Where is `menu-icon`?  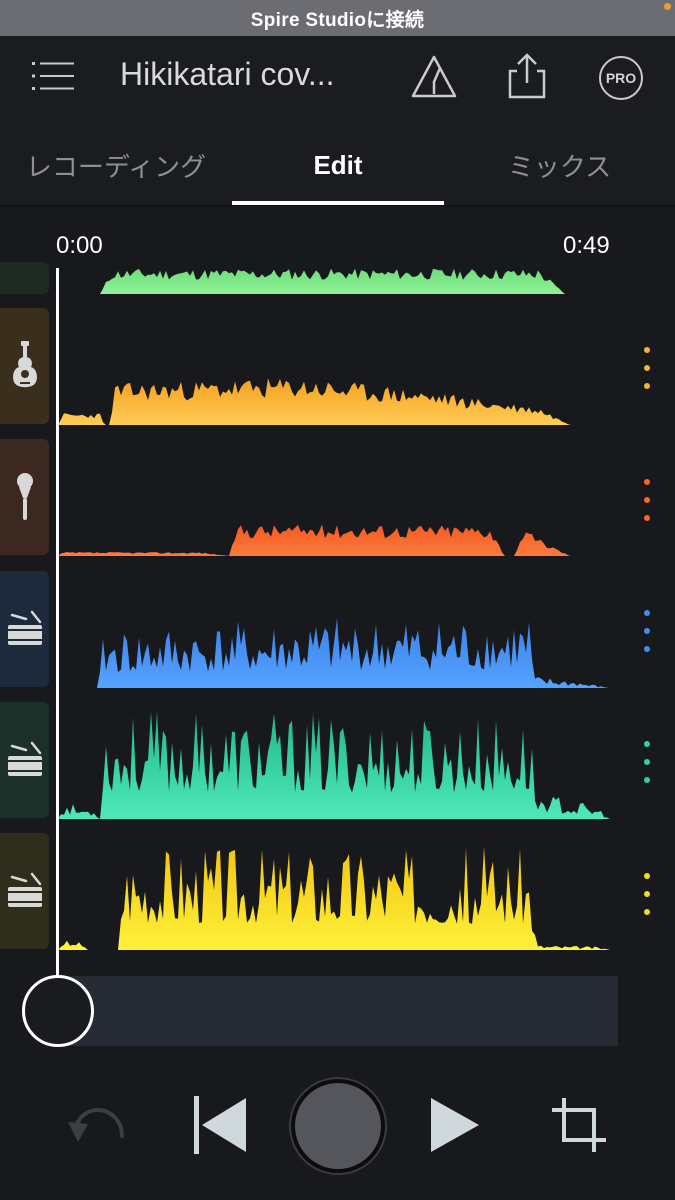
menu-icon is located at coordinates (54, 76).